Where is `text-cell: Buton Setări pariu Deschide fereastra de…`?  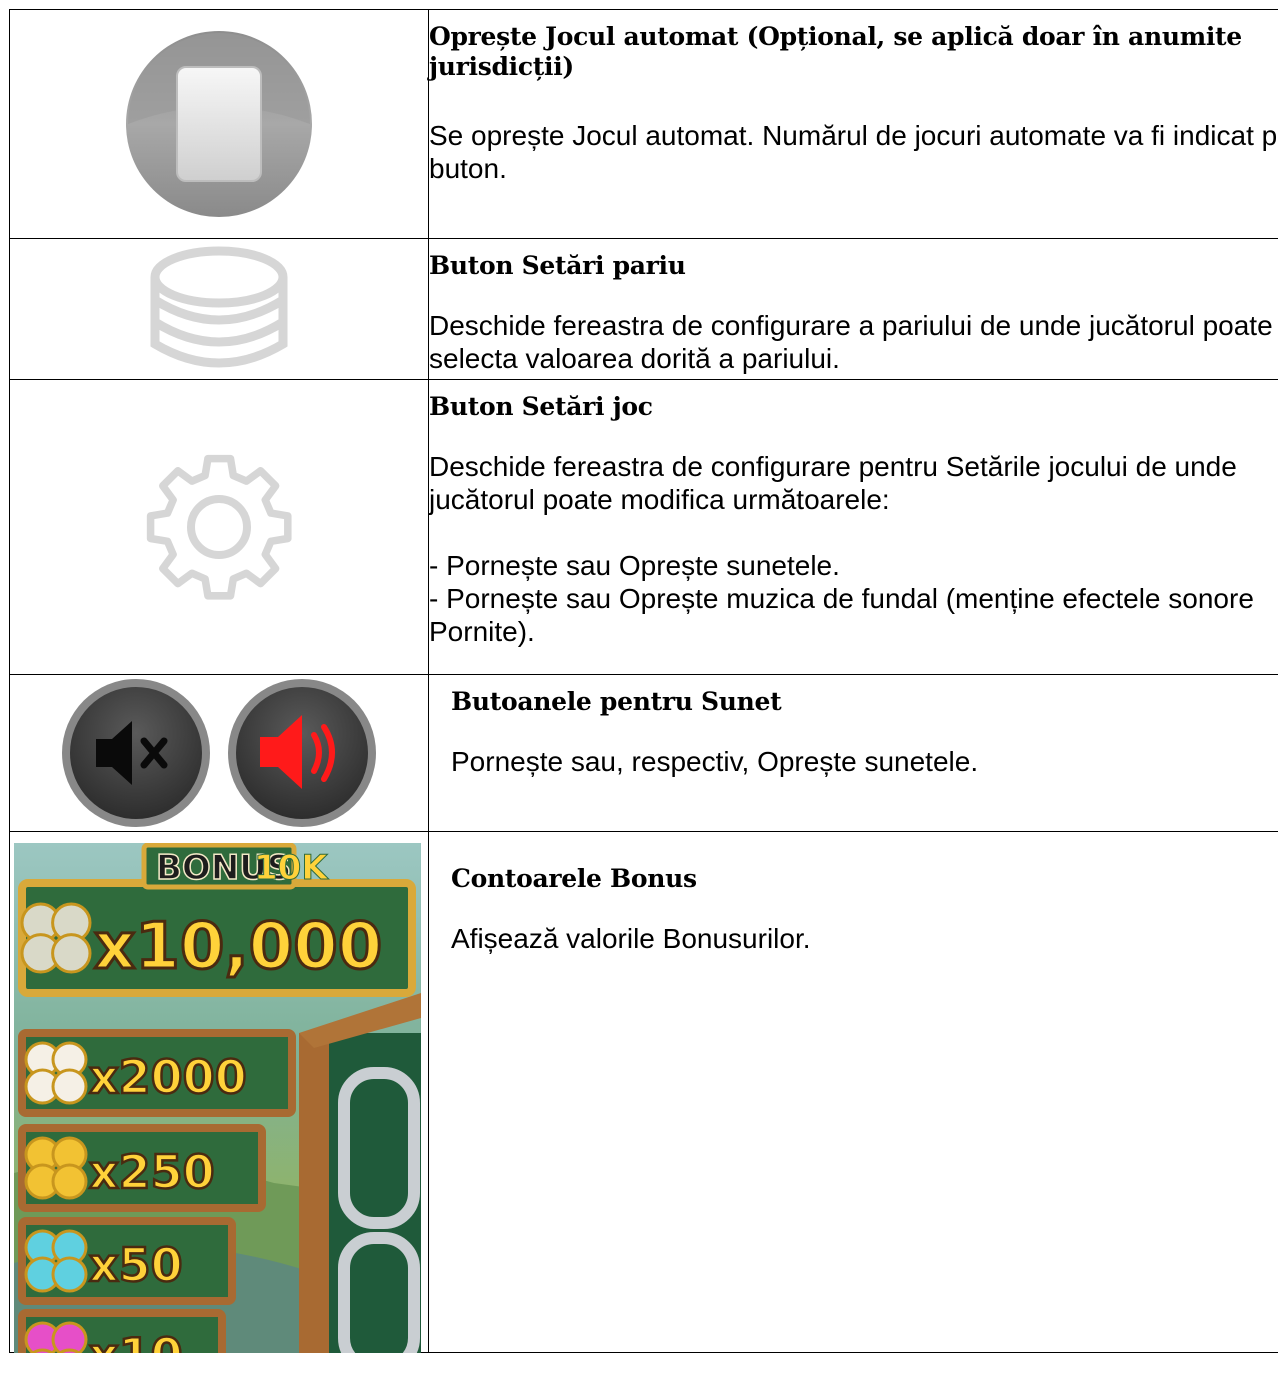 text-cell: Buton Setări pariu Deschide fereastra de… is located at coordinates (853, 309).